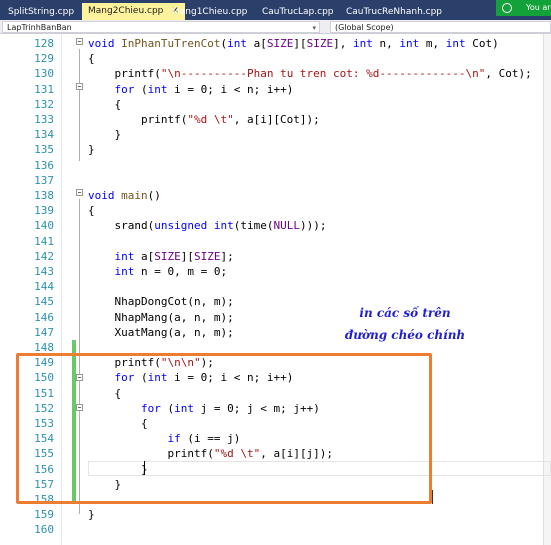 This screenshot has height=545, width=551. What do you see at coordinates (440, 27) in the screenshot?
I see `scope-dropdown: (Global Scope)` at bounding box center [440, 27].